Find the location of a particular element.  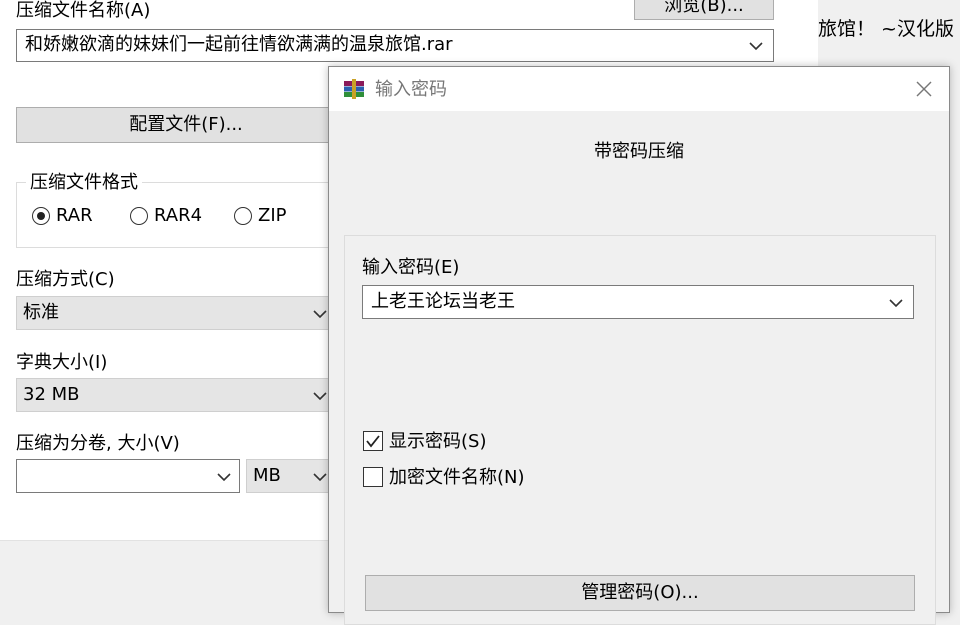

encrypt-names-label: 加密文件名称(N) is located at coordinates (457, 478).